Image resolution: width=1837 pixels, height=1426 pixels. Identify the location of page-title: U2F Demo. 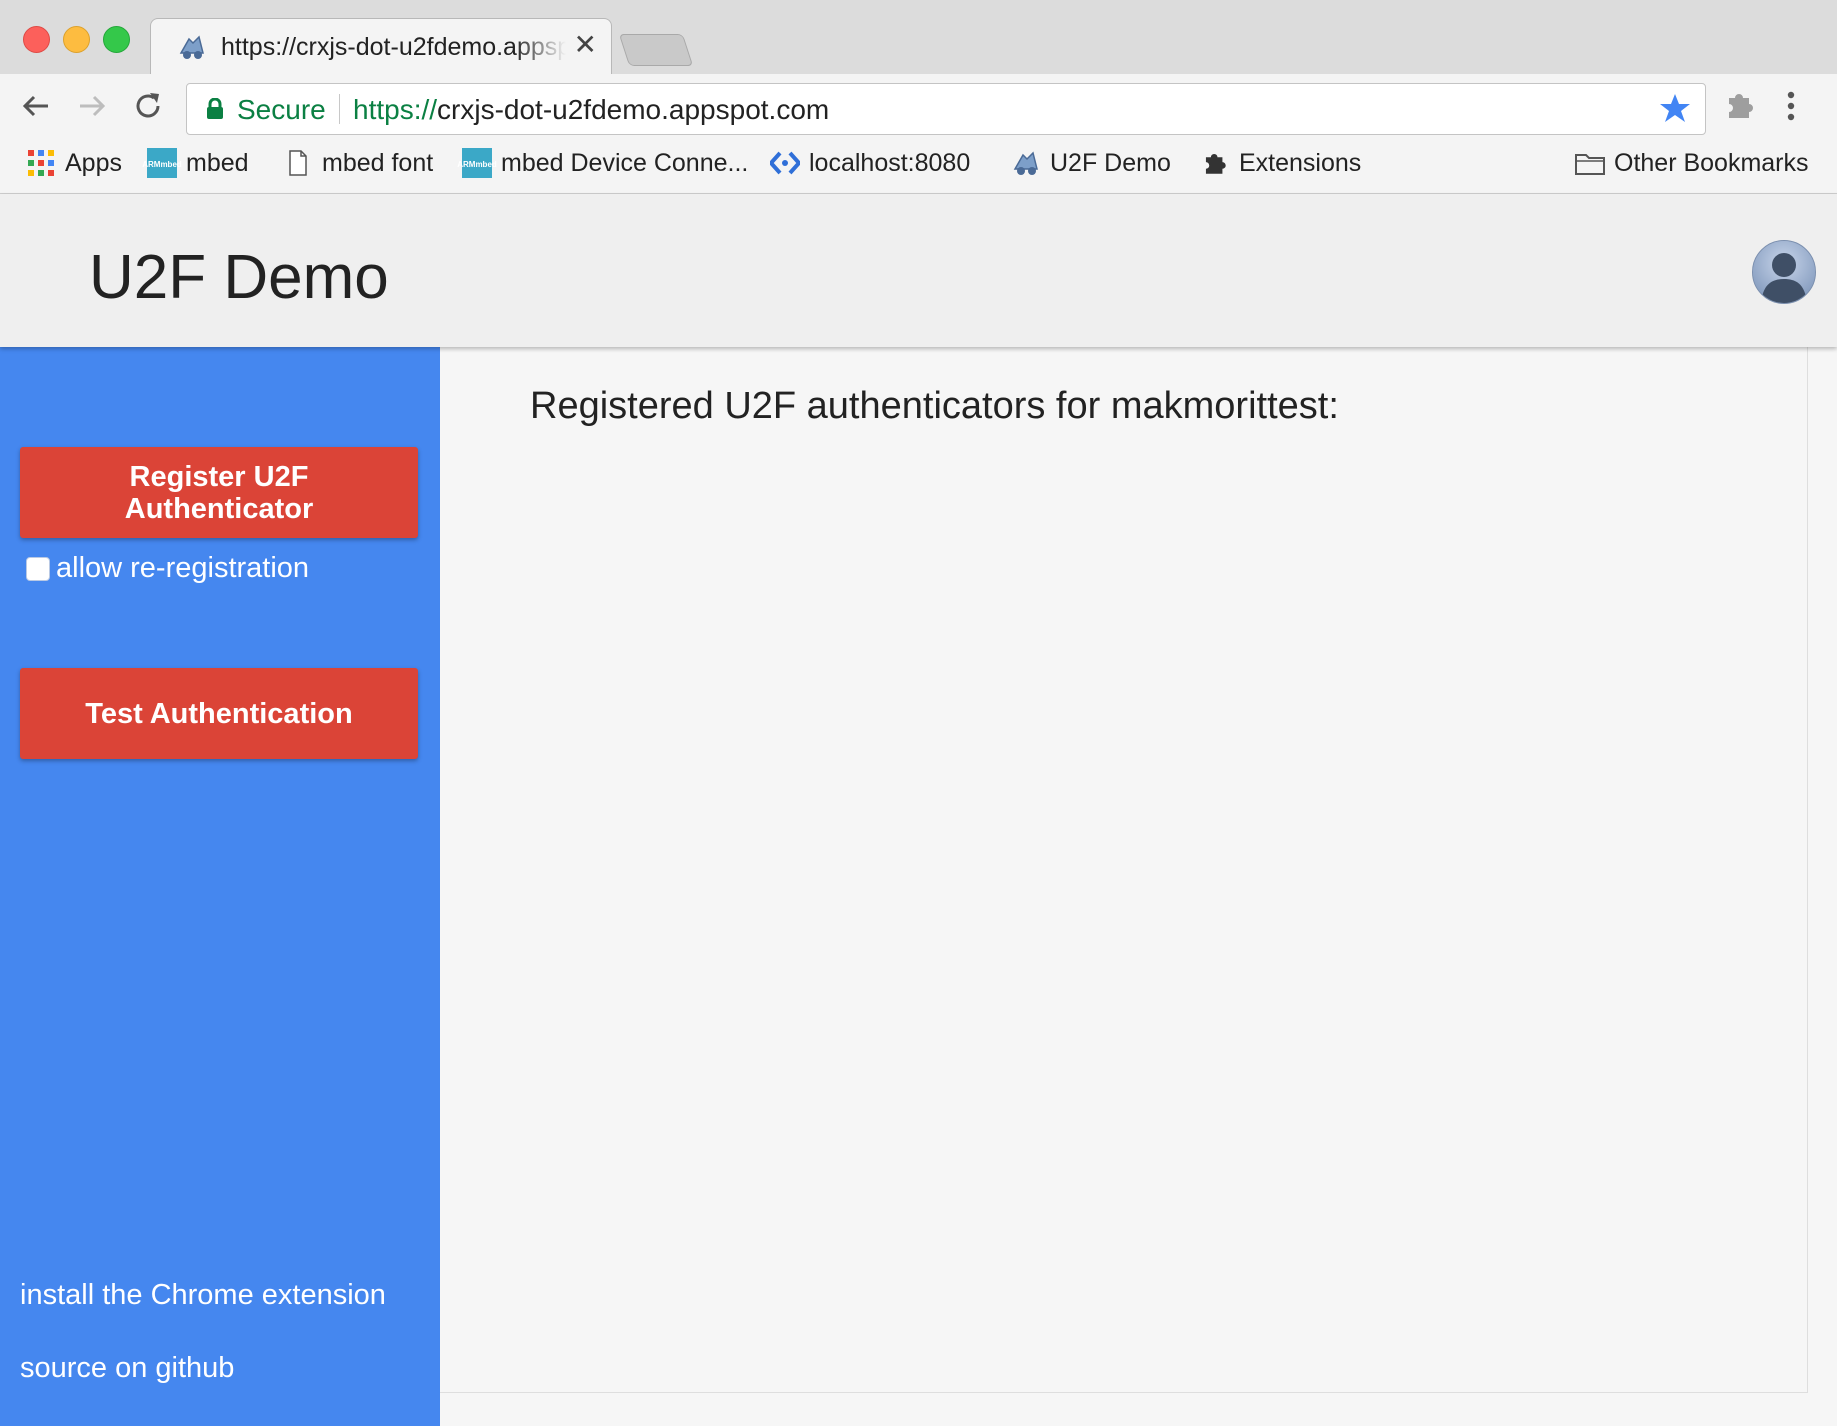
(239, 277).